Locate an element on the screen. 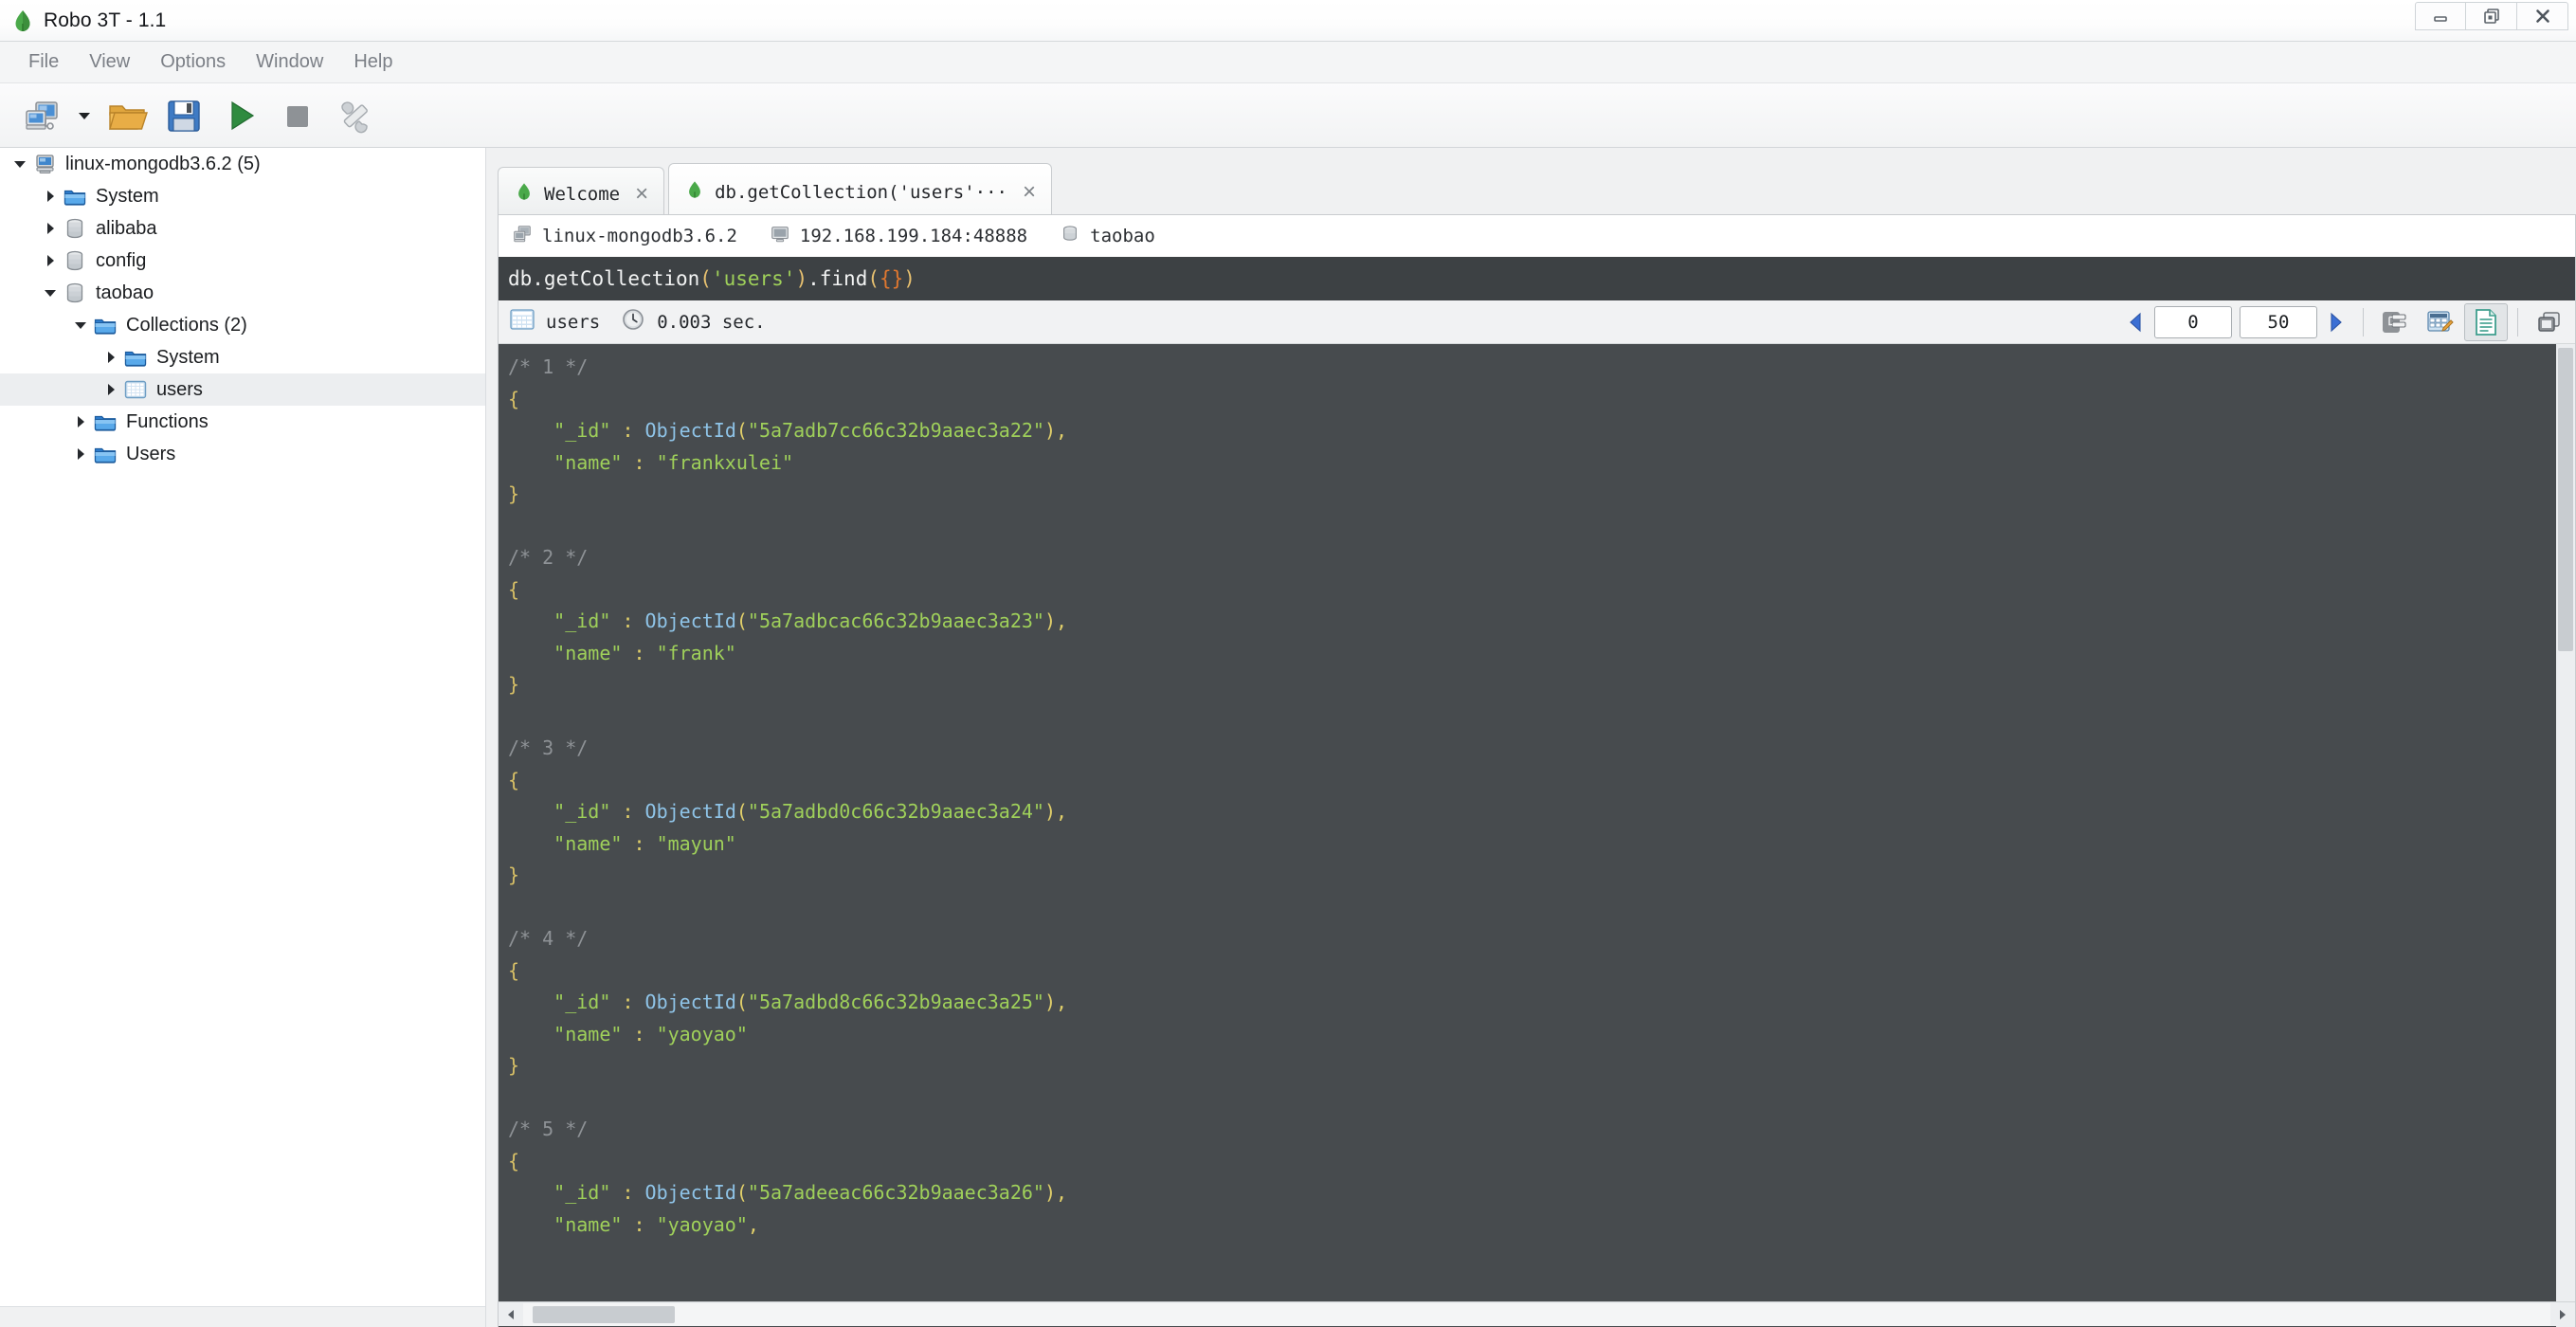 The width and height of the screenshot is (2576, 1327). mongodb-leaf-icon is located at coordinates (694, 192).